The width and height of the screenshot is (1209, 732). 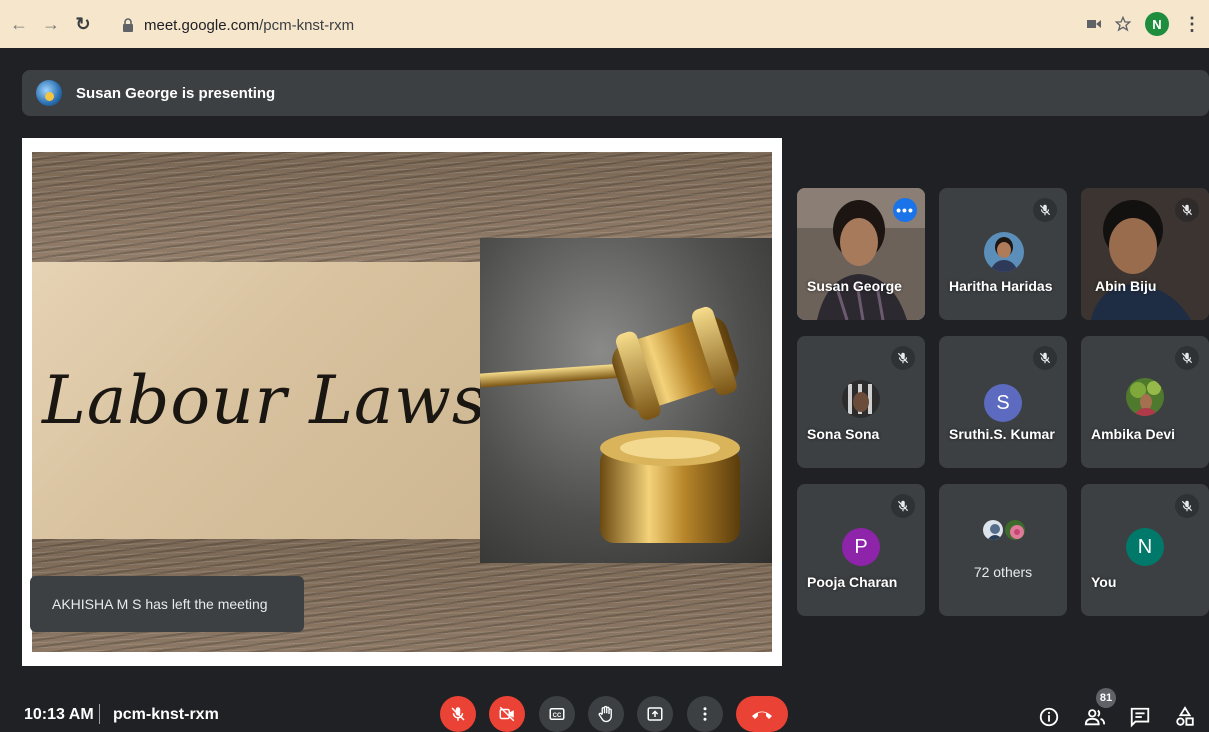 I want to click on camera-off-icon, so click(x=507, y=714).